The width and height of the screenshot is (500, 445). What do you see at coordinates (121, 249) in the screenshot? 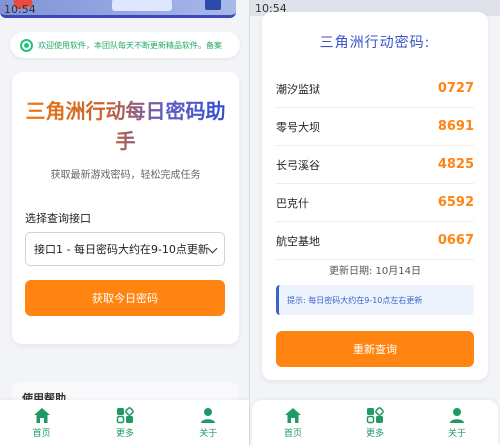
I see `select-value: 接口1 - 每日密码大约在9-10点更新` at bounding box center [121, 249].